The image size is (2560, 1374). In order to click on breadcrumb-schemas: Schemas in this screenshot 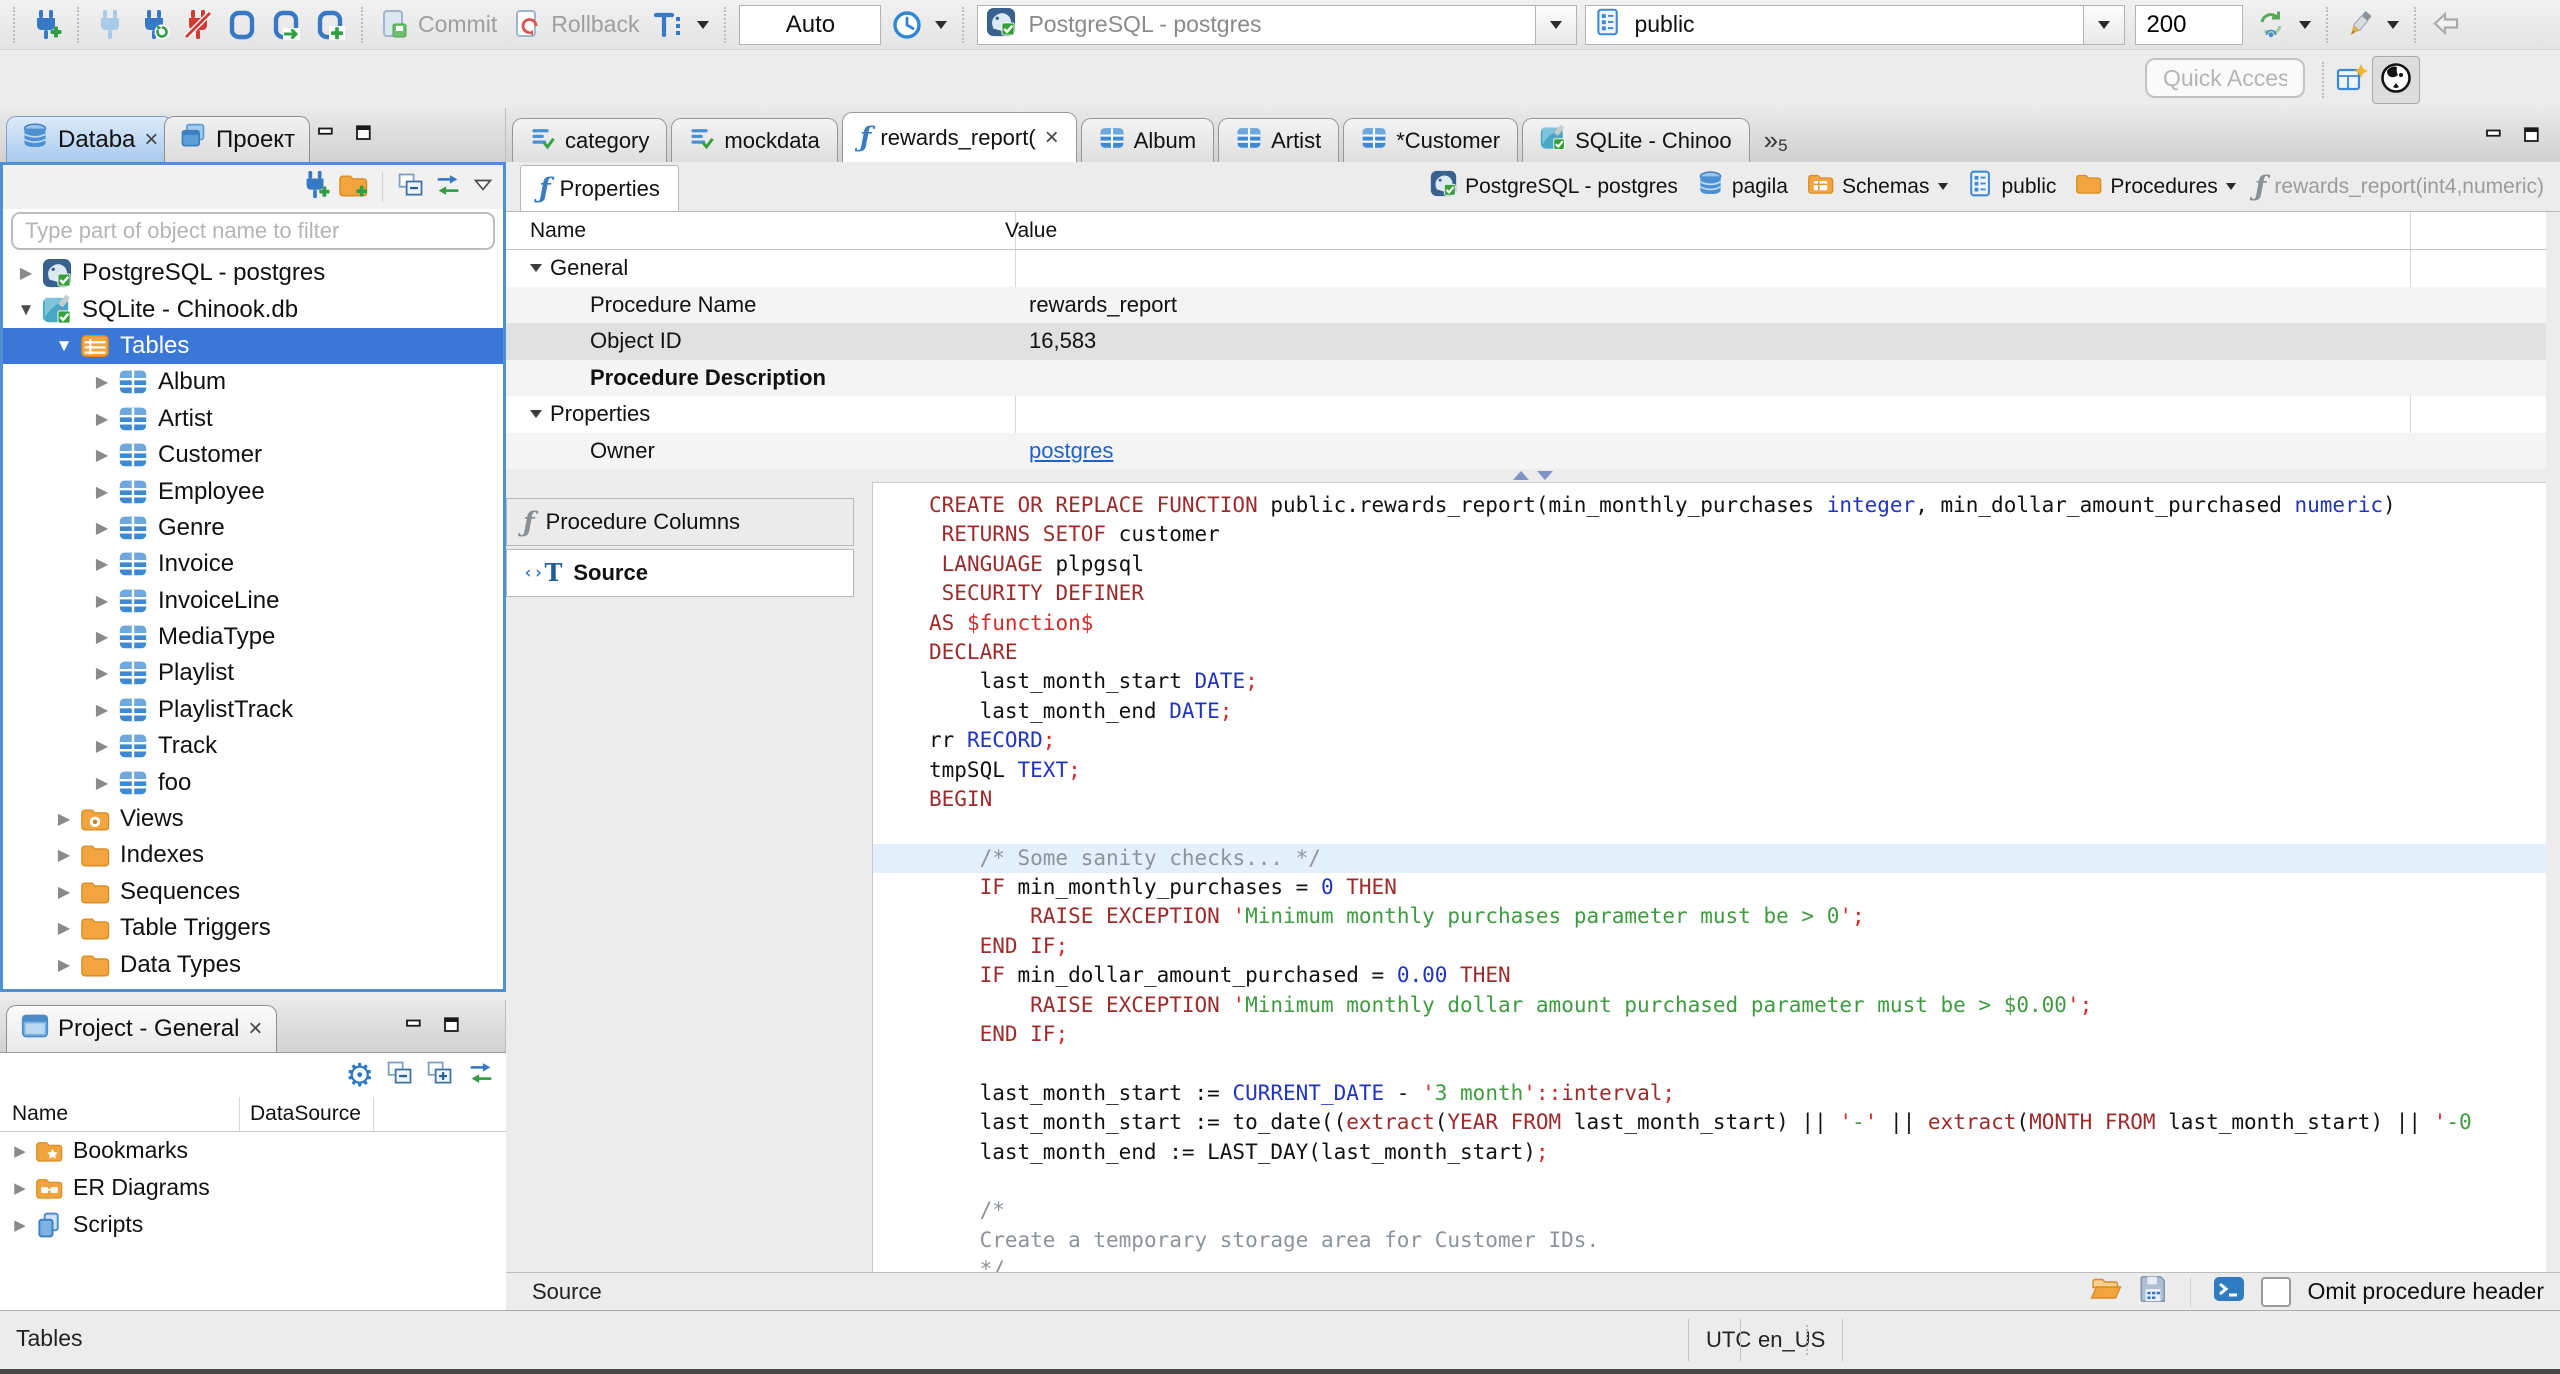, I will do `click(1877, 186)`.